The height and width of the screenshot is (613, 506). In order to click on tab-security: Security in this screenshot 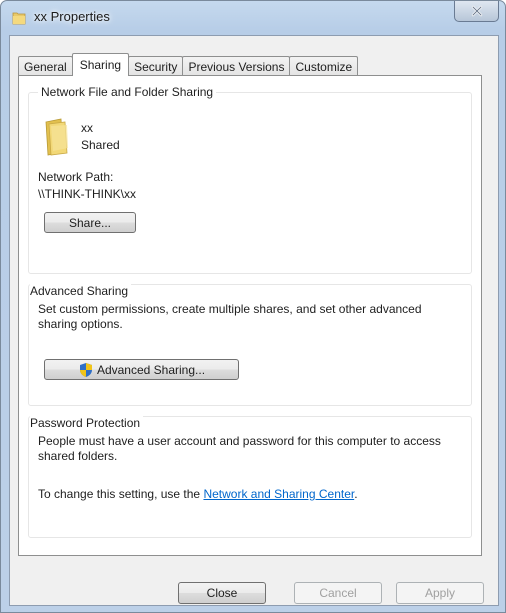, I will do `click(156, 66)`.